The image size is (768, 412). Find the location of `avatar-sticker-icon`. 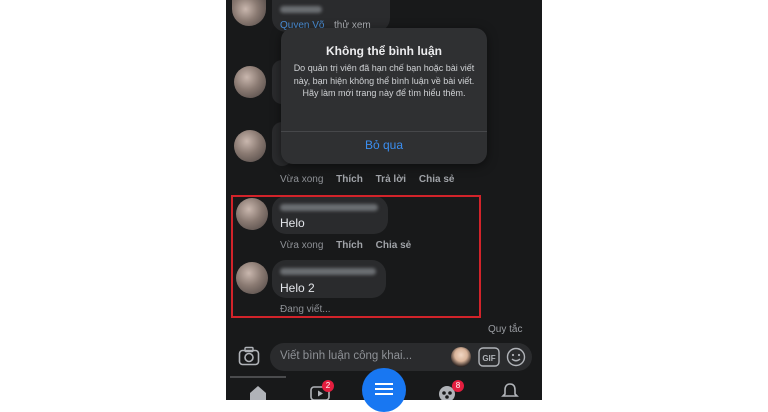

avatar-sticker-icon is located at coordinates (461, 357).